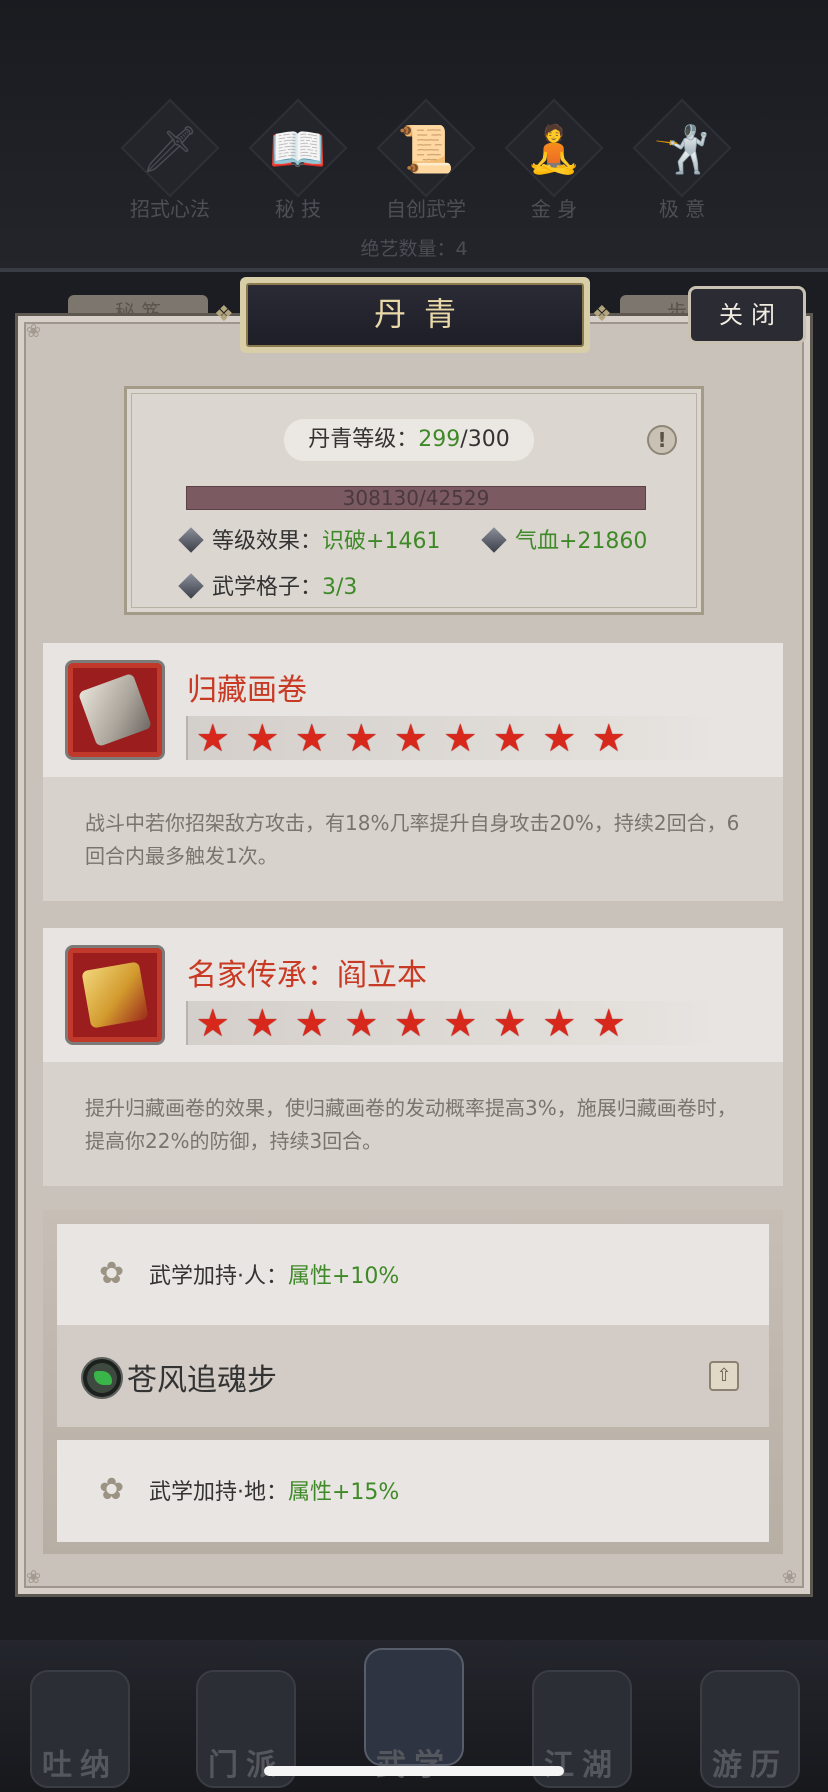 The height and width of the screenshot is (1792, 828). I want to click on category-secret-skill: 📖 秘 技, so click(288, 159).